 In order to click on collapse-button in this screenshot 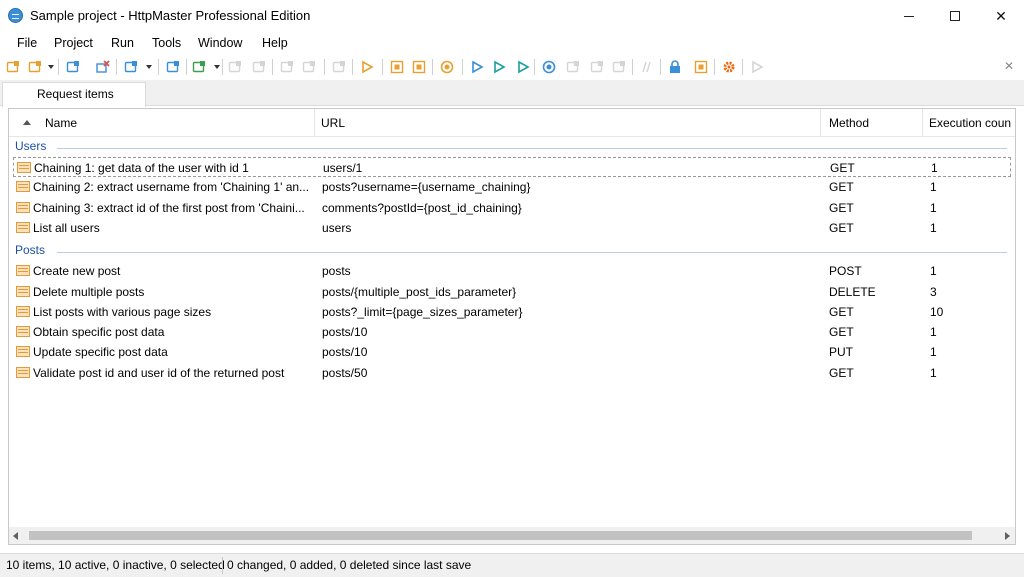, I will do `click(287, 67)`.